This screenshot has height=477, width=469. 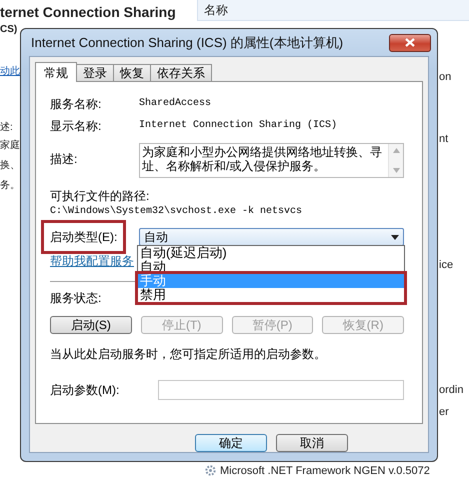 I want to click on description-text: 家庭, so click(x=10, y=146).